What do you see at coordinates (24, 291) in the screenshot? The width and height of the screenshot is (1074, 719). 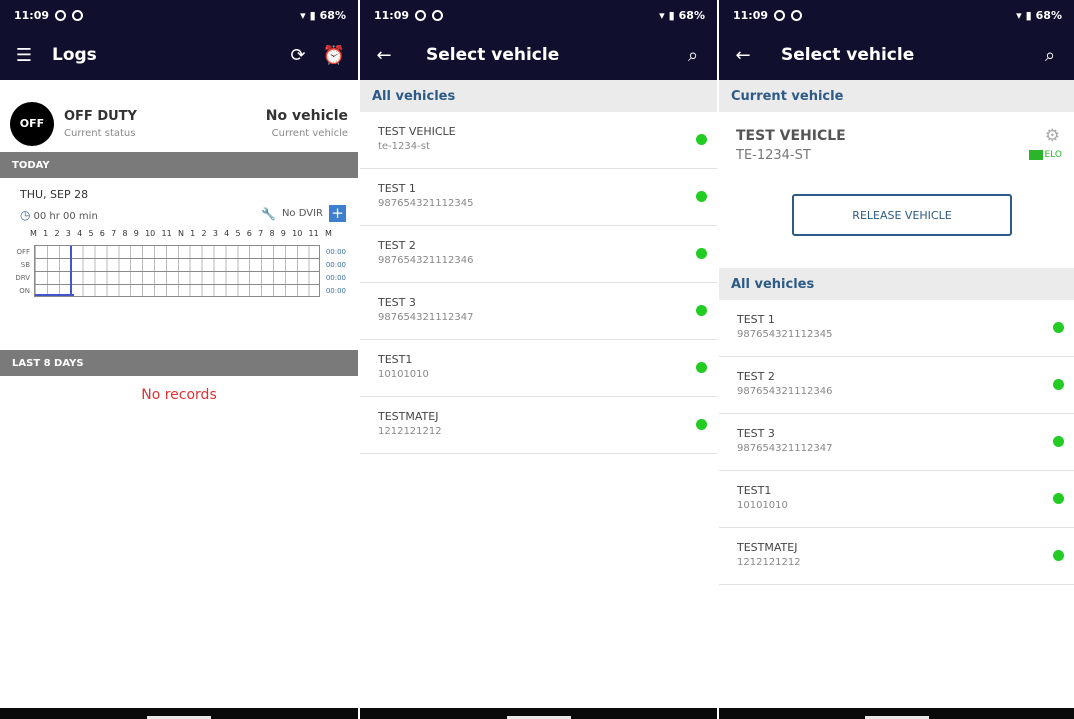 I see `grid-row-label: ON` at bounding box center [24, 291].